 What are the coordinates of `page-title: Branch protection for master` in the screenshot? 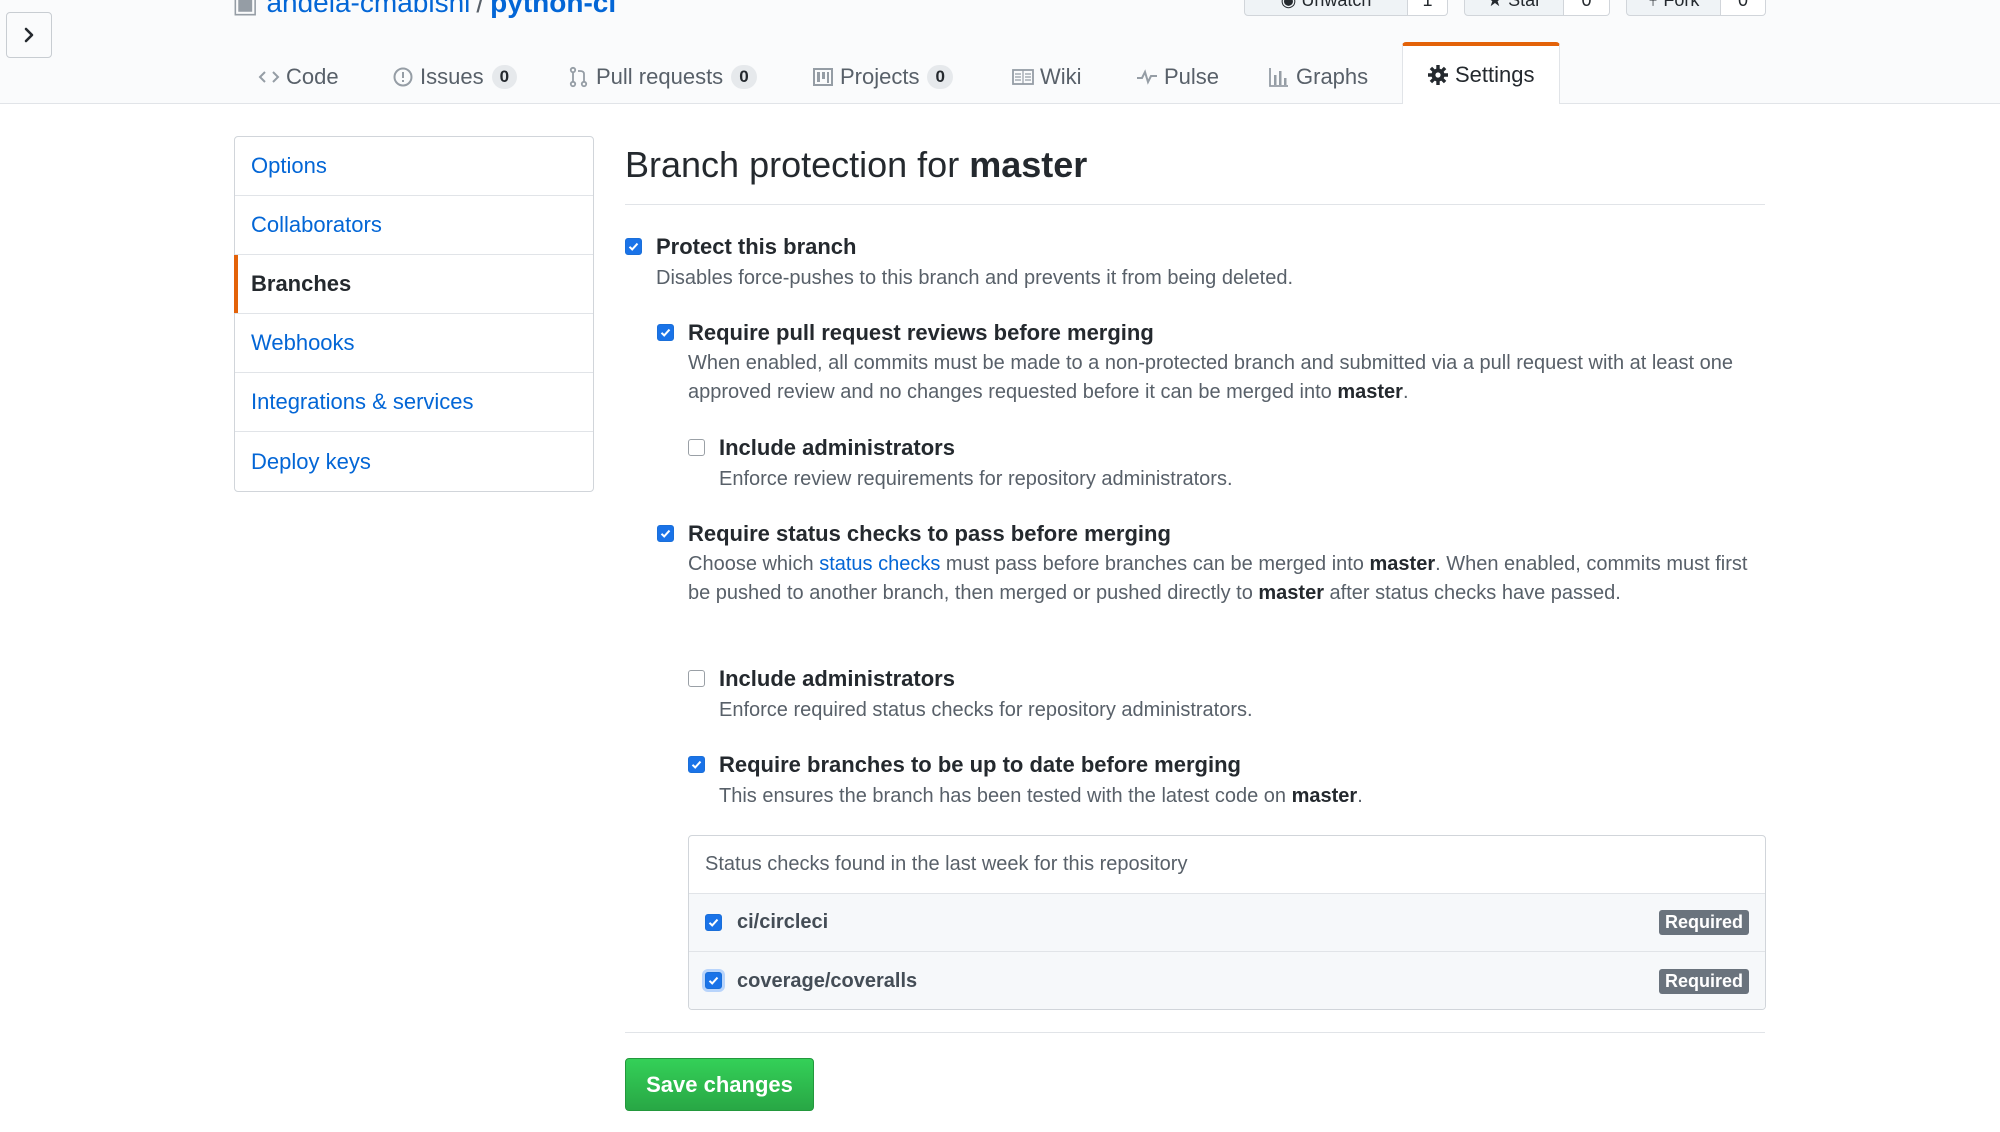 It's located at (1195, 172).